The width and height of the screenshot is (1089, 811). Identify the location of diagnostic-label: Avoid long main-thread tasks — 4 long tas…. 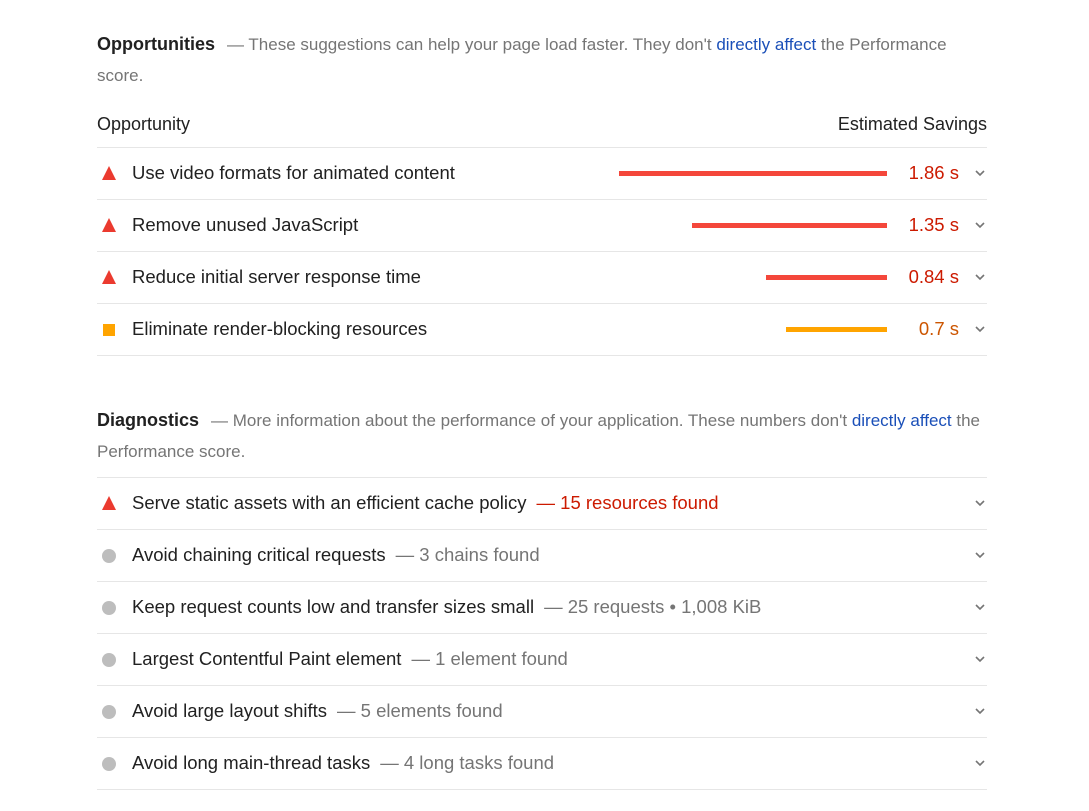
(343, 763).